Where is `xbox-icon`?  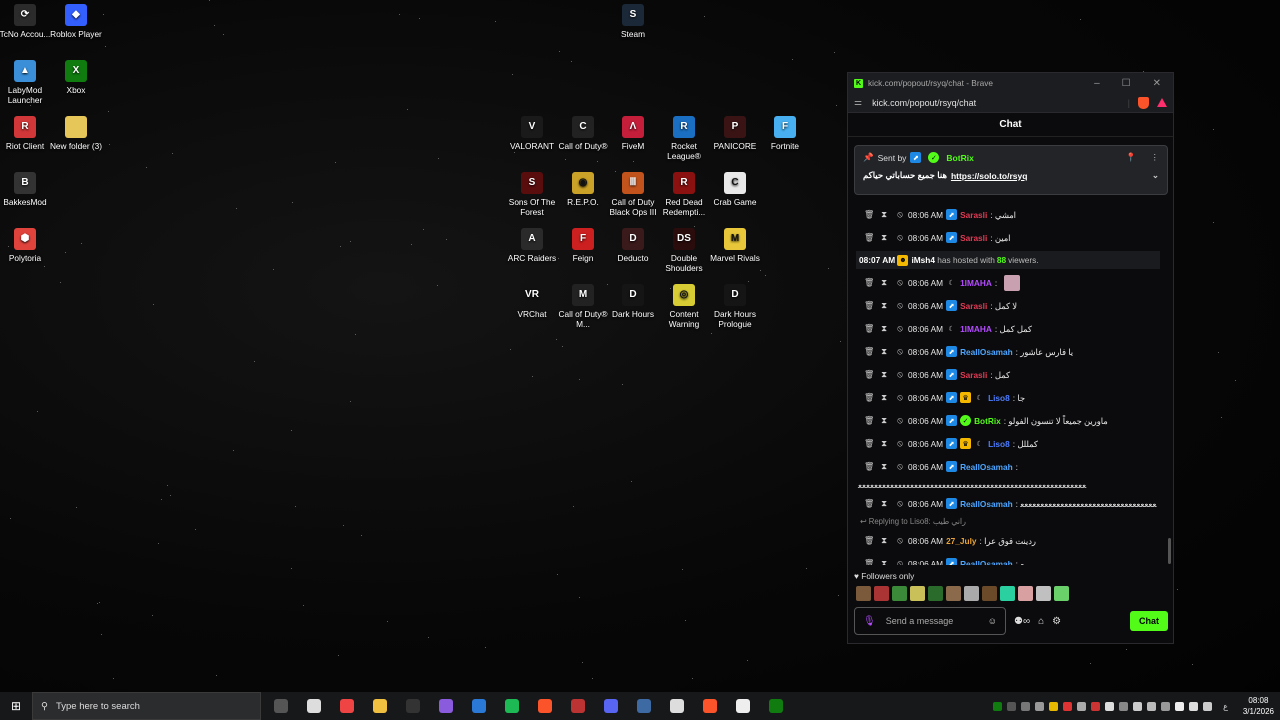
xbox-icon is located at coordinates (776, 706).